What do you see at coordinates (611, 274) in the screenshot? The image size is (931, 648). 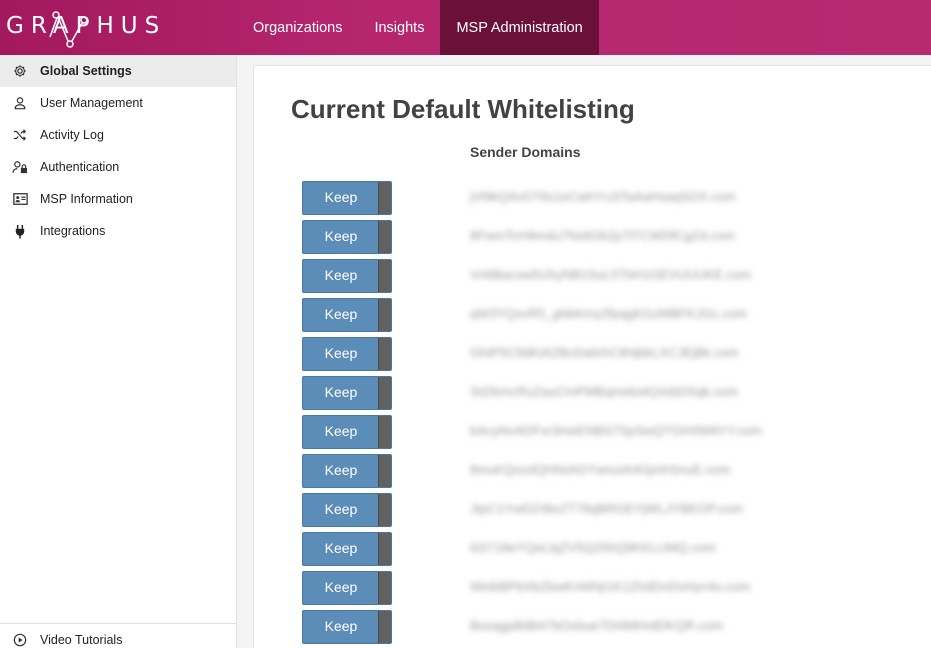 I see `sender-domain: Vn6Bacow5UhyNB1SuL5TbH1GEVUUUKE.com` at bounding box center [611, 274].